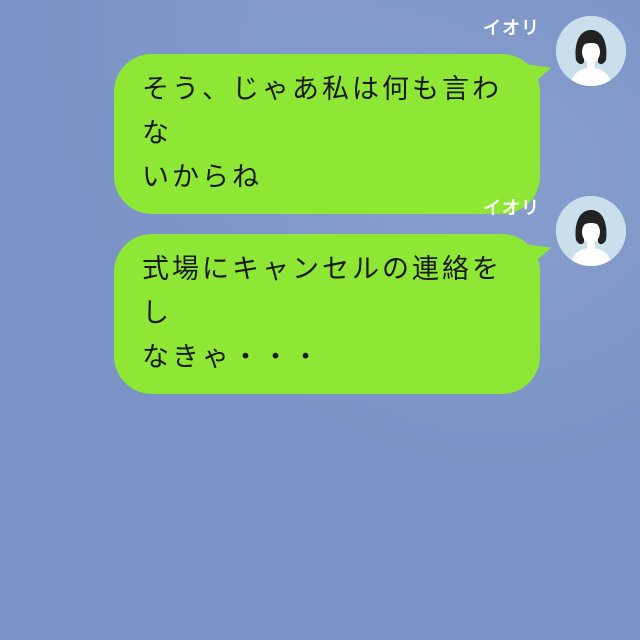 The height and width of the screenshot is (640, 640). What do you see at coordinates (202, 177) in the screenshot?
I see `message-text-line: いからね` at bounding box center [202, 177].